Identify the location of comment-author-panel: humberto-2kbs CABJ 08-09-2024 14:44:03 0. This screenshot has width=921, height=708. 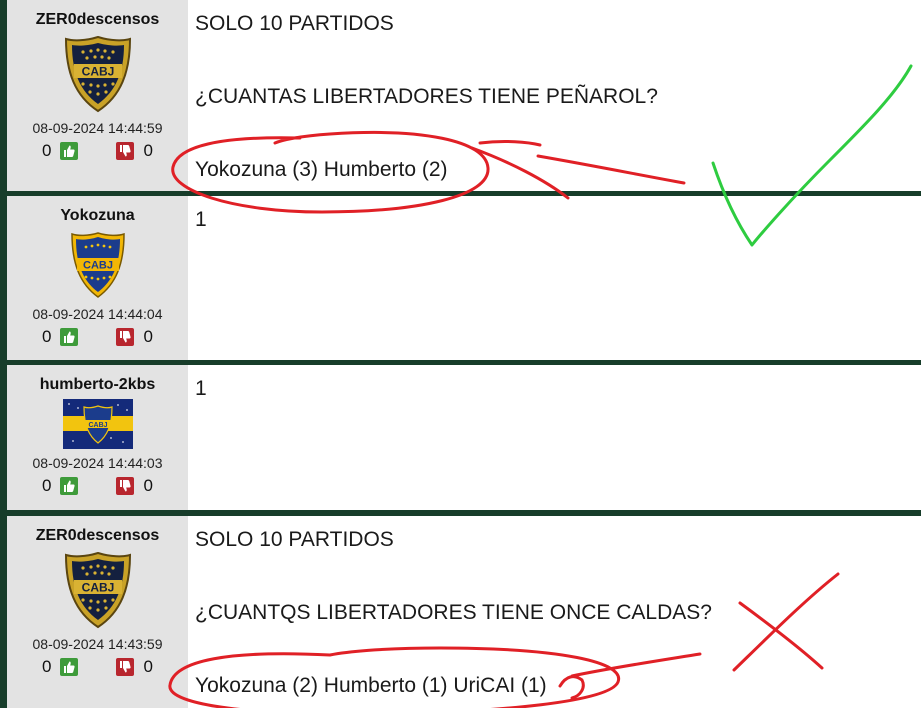
(97, 437).